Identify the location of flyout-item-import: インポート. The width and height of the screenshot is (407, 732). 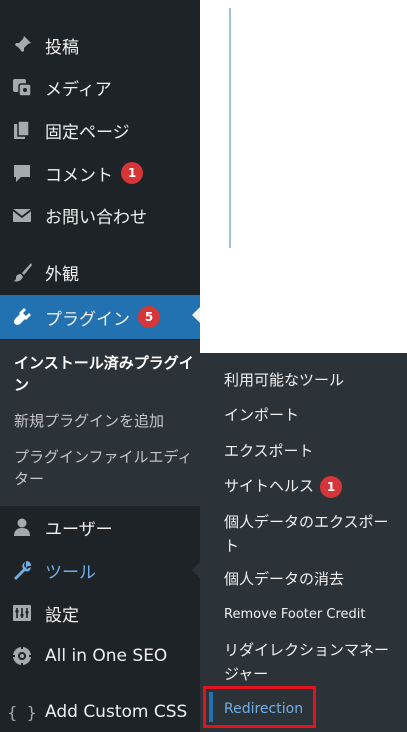
(313, 415).